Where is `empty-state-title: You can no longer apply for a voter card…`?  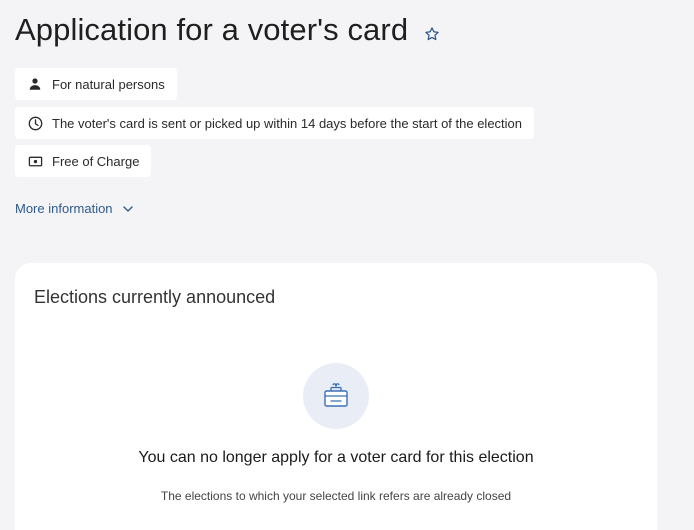
empty-state-title: You can no longer apply for a voter card… is located at coordinates (336, 457).